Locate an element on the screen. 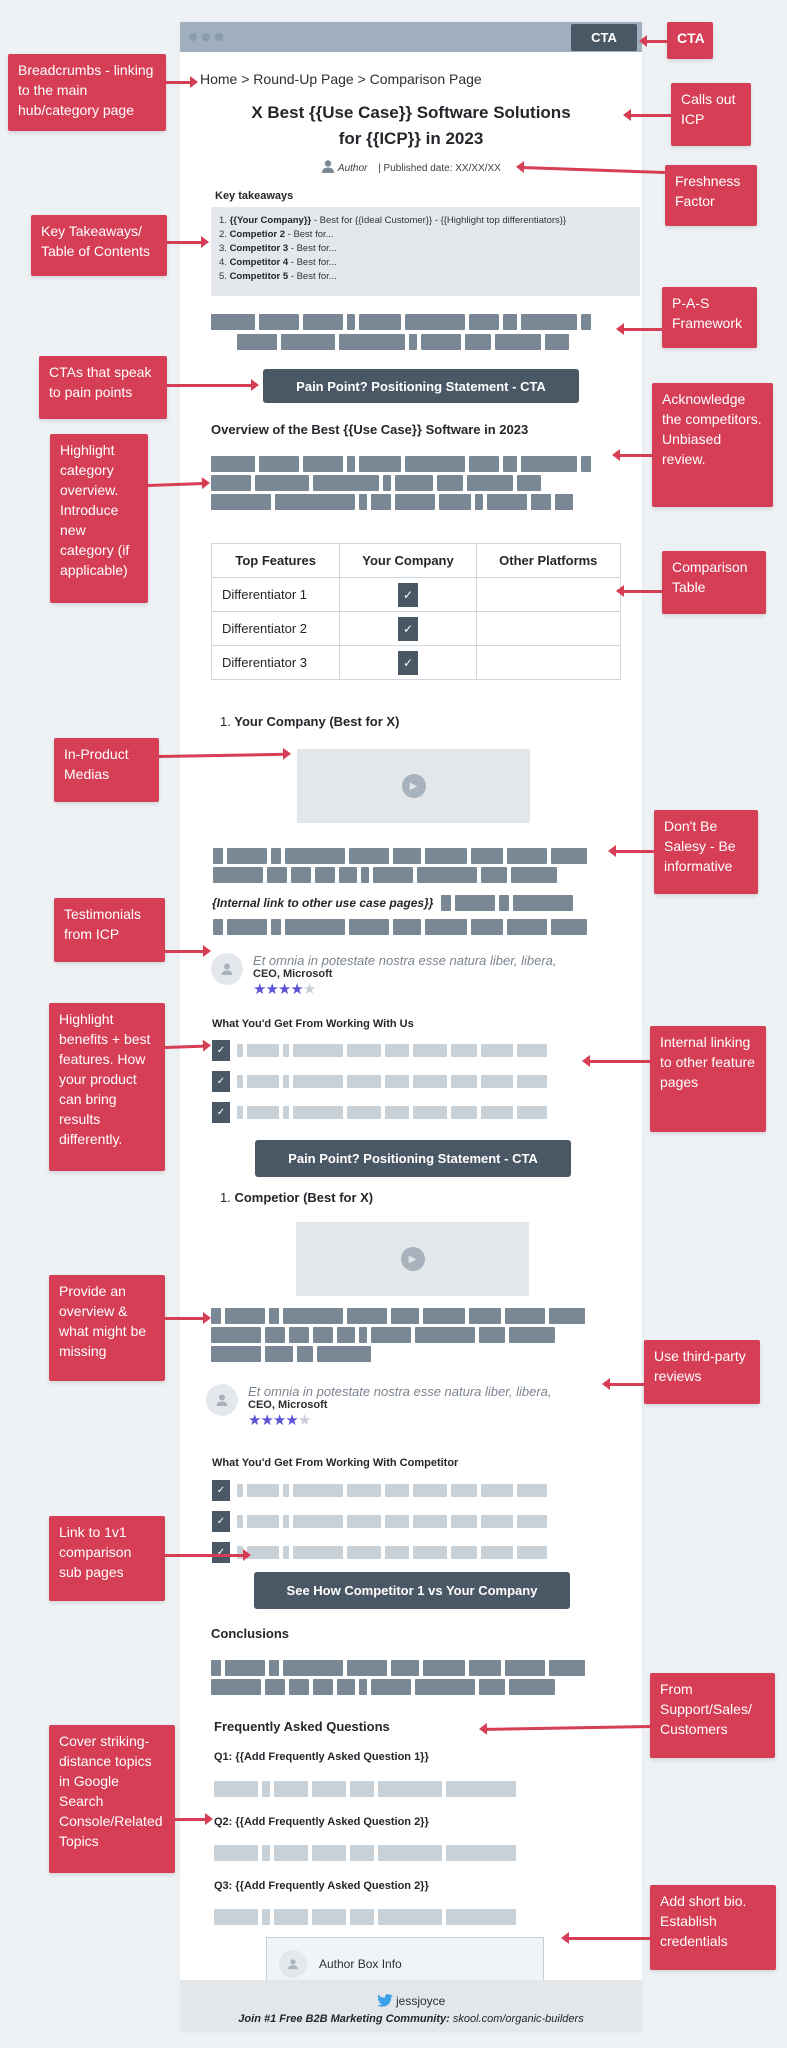  callout-dont-be-salesy: Don't Be Salesy - Be informative is located at coordinates (706, 852).